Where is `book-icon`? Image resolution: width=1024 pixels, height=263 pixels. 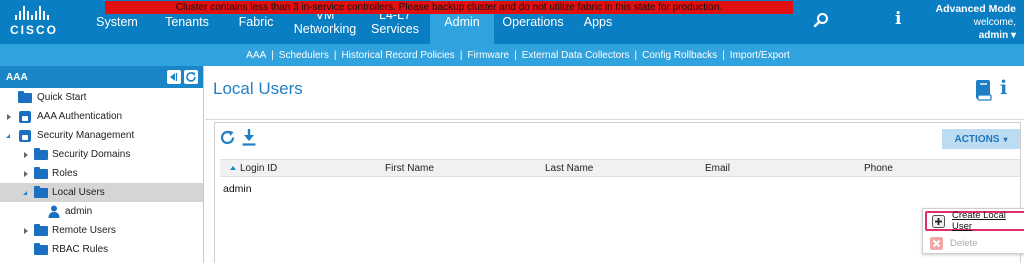
book-icon is located at coordinates (984, 90).